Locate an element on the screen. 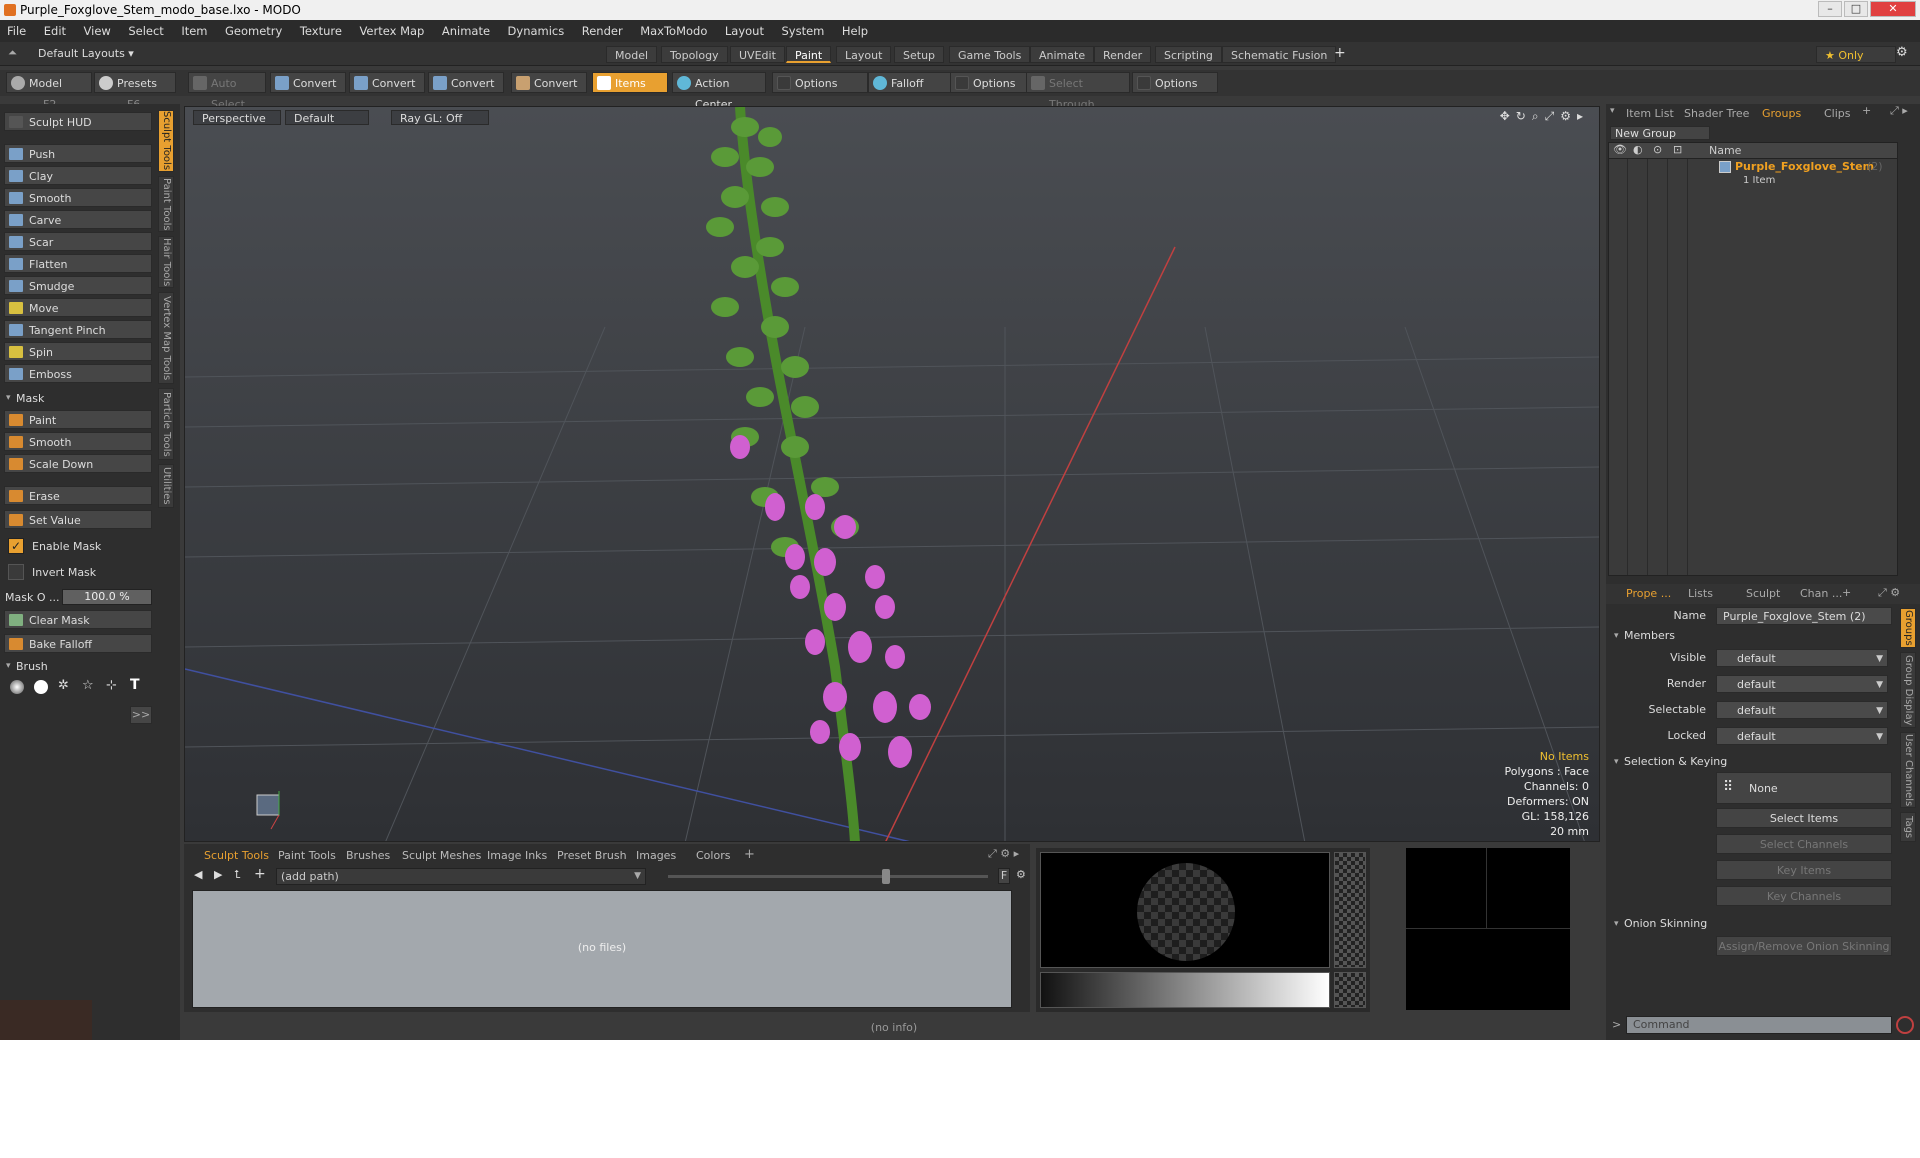 The image size is (1920, 1158). forward-arrow-icon: ▶ is located at coordinates (218, 874).